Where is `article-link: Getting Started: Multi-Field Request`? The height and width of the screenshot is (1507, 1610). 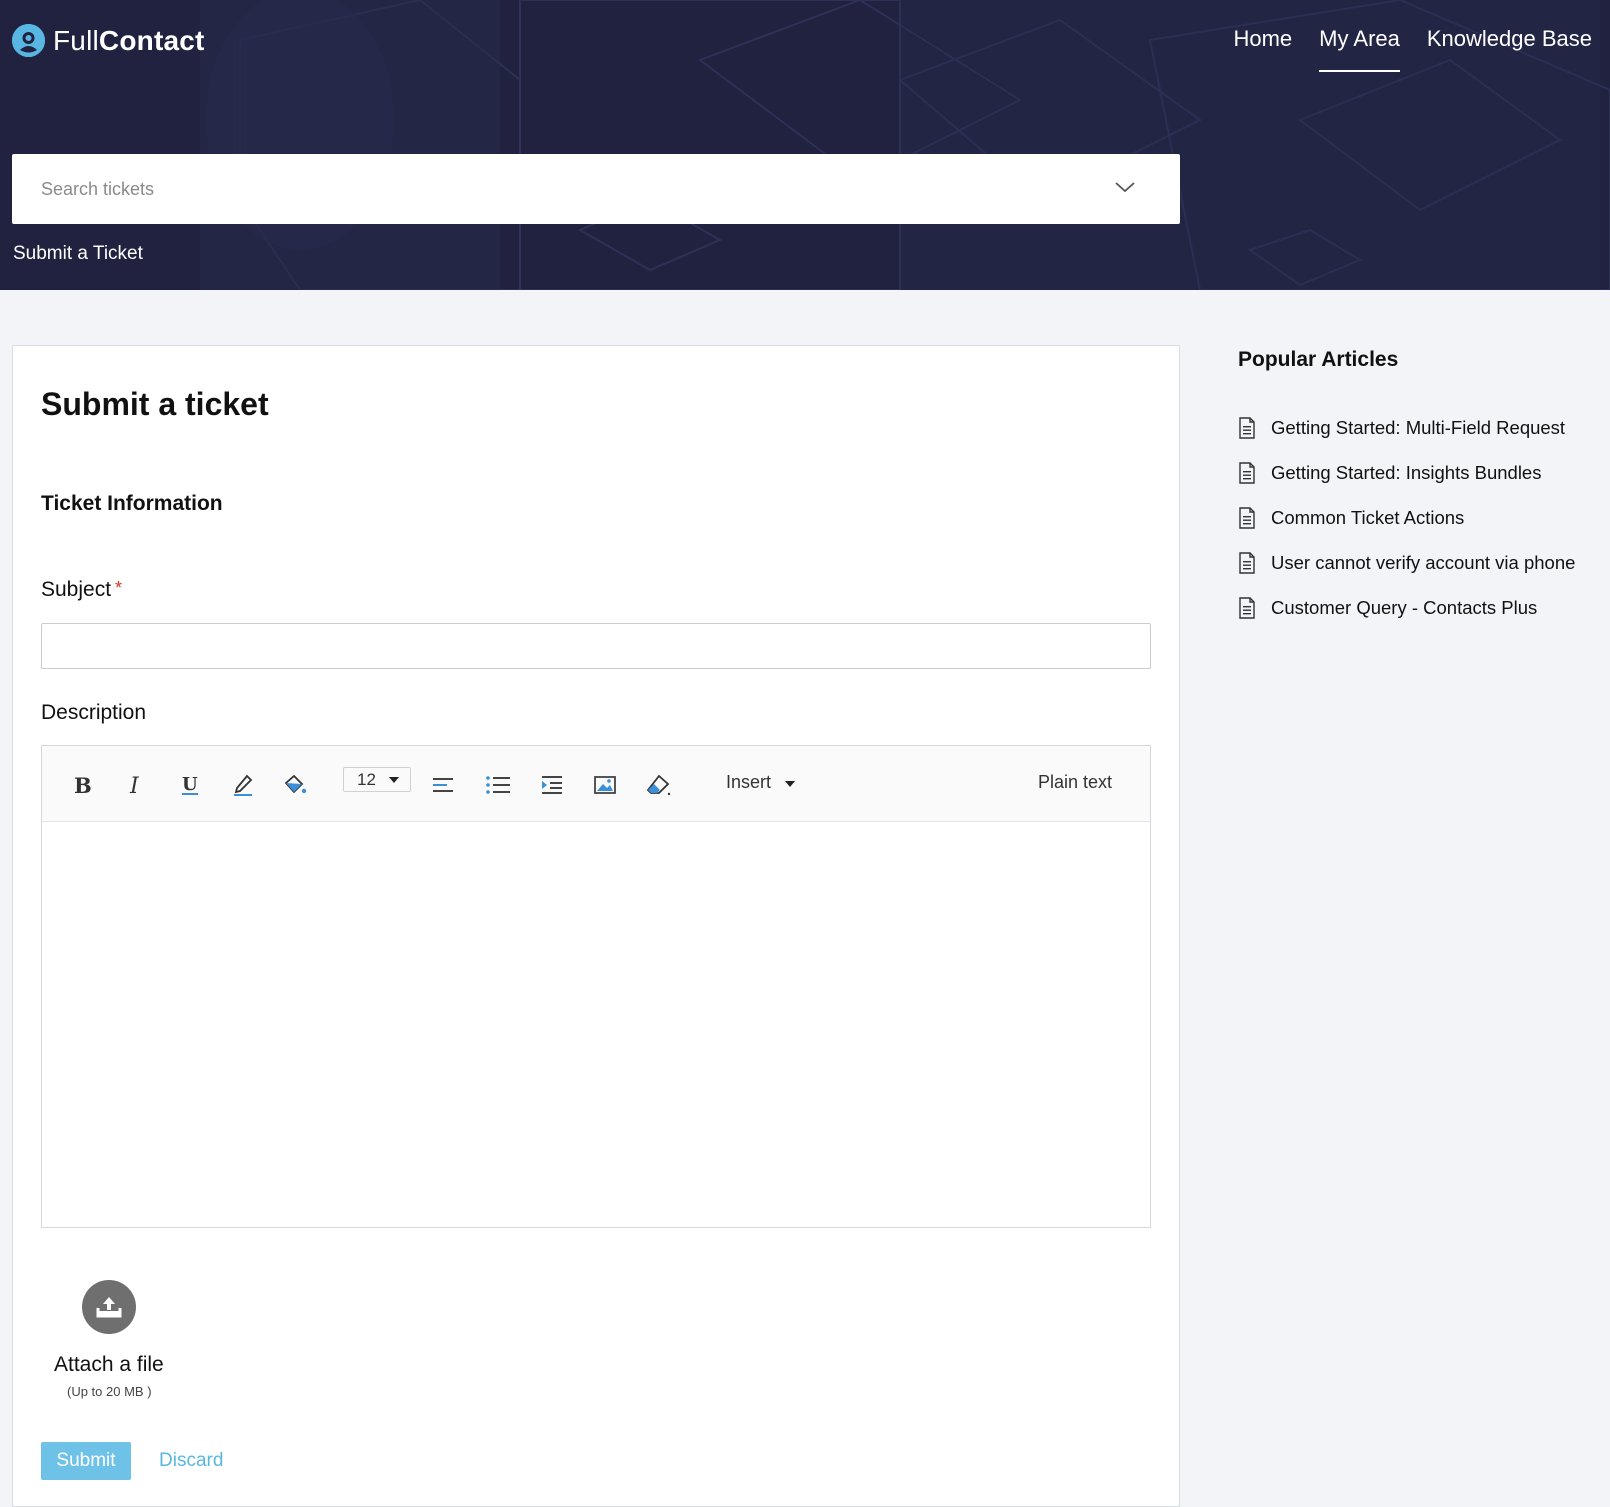 article-link: Getting Started: Multi-Field Request is located at coordinates (1406, 427).